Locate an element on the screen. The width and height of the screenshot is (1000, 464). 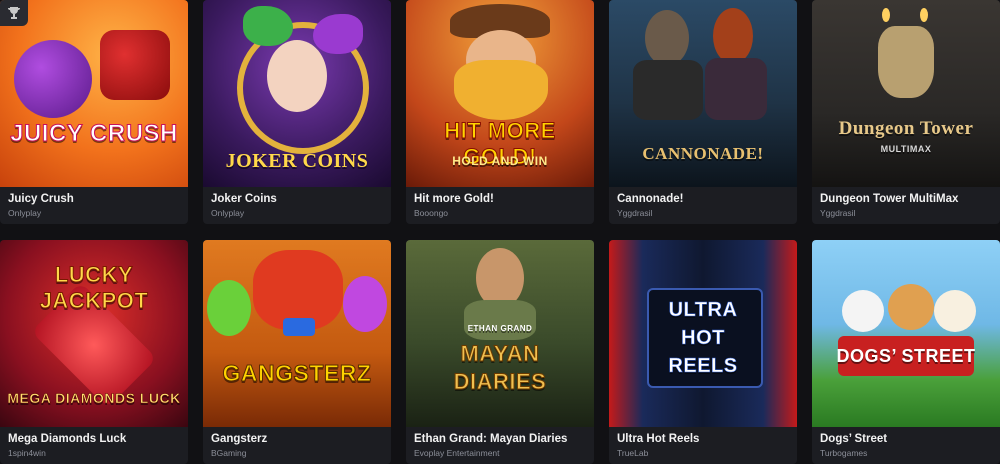
game-art-title: CANNONADE! is located at coordinates (703, 153).